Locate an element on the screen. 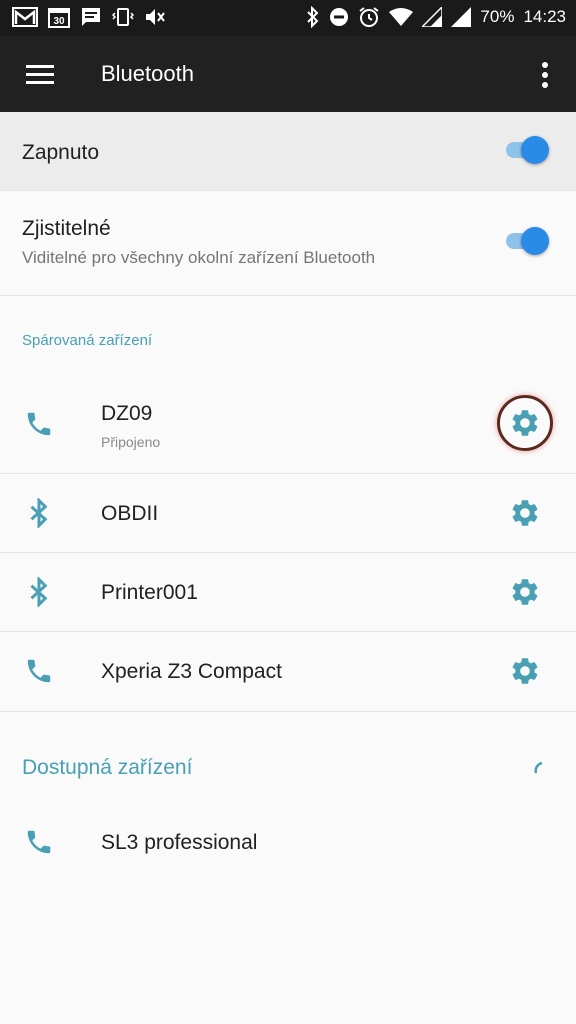 Image resolution: width=576 pixels, height=1024 pixels. device-name: SL3 professional is located at coordinates (179, 842).